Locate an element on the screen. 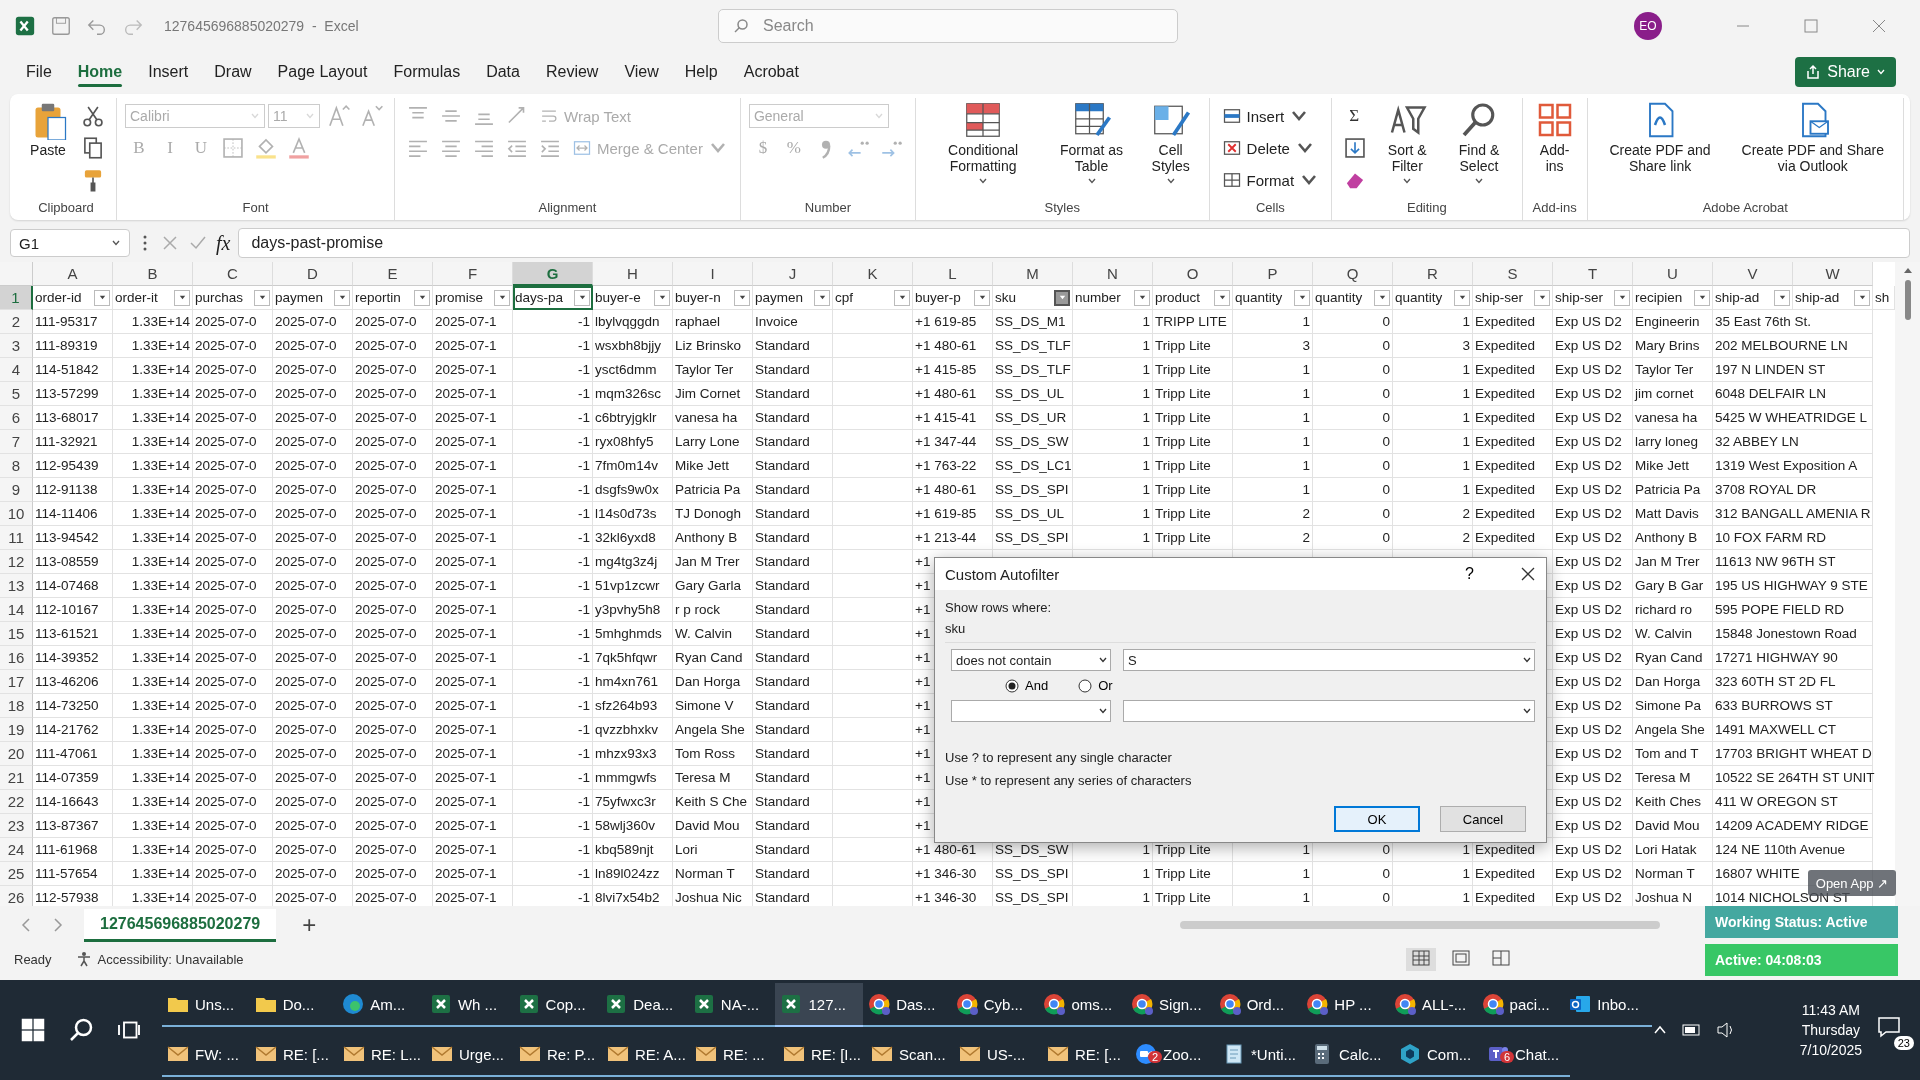  sheet-tab: 127645696885020279 is located at coordinates (180, 925).